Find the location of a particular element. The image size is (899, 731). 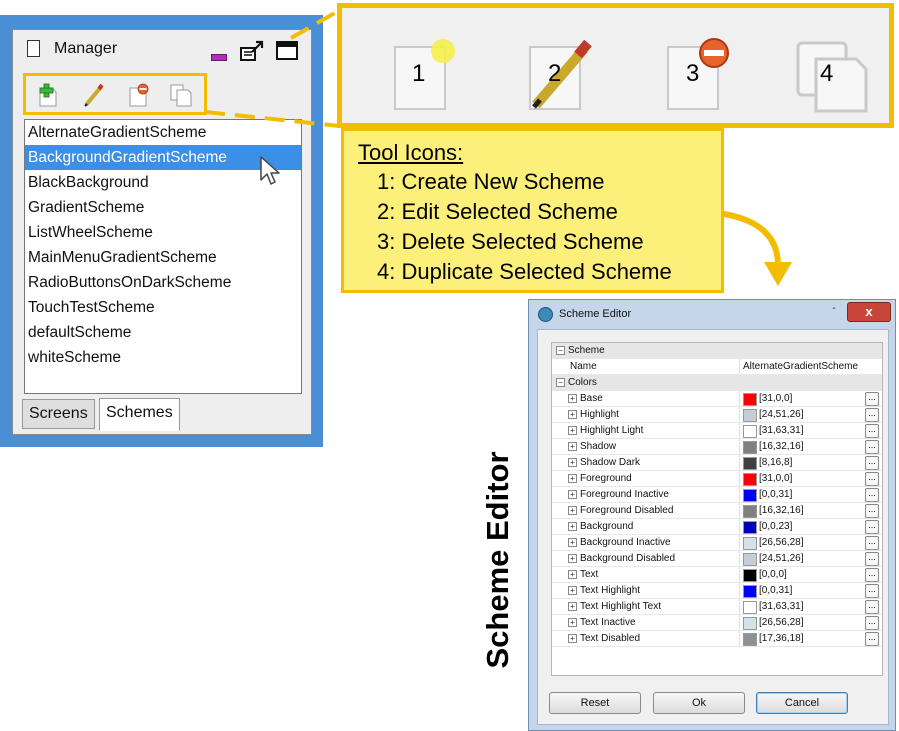

scheme-list-item: RadioButtonsOnDarkScheme is located at coordinates (163, 282).